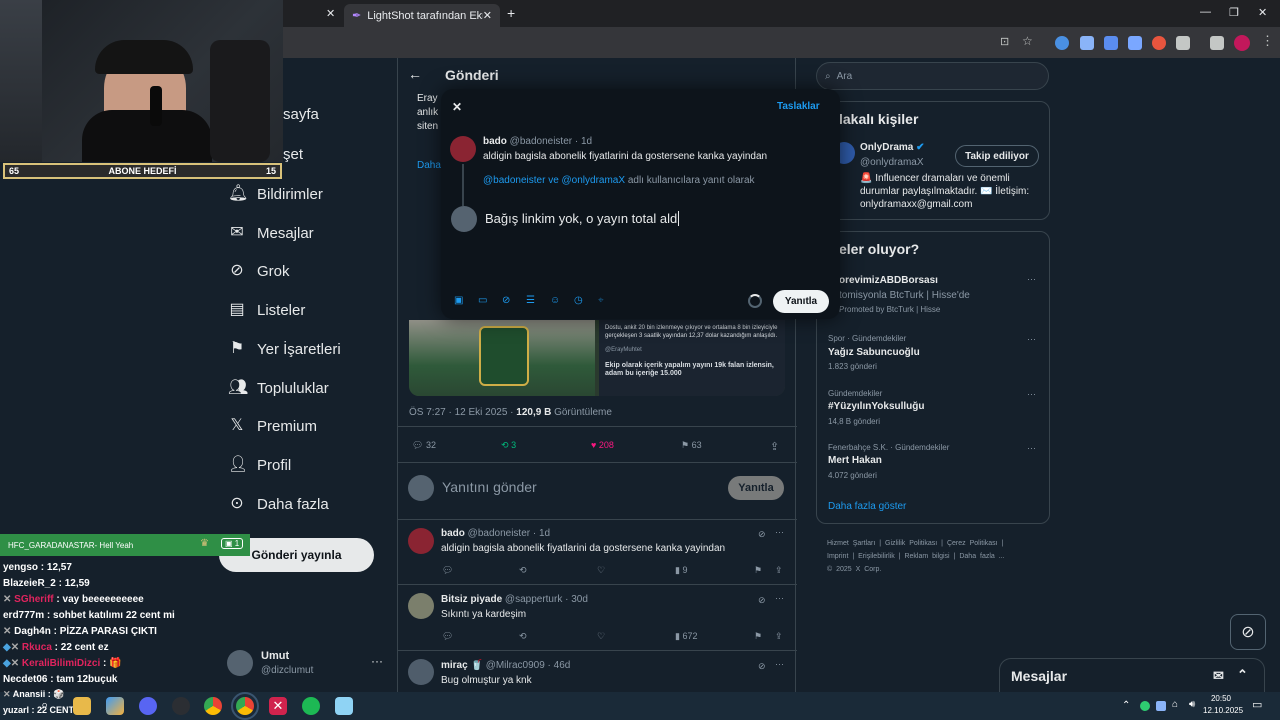 The height and width of the screenshot is (720, 1280). I want to click on copilot-icon, so click(115, 706).